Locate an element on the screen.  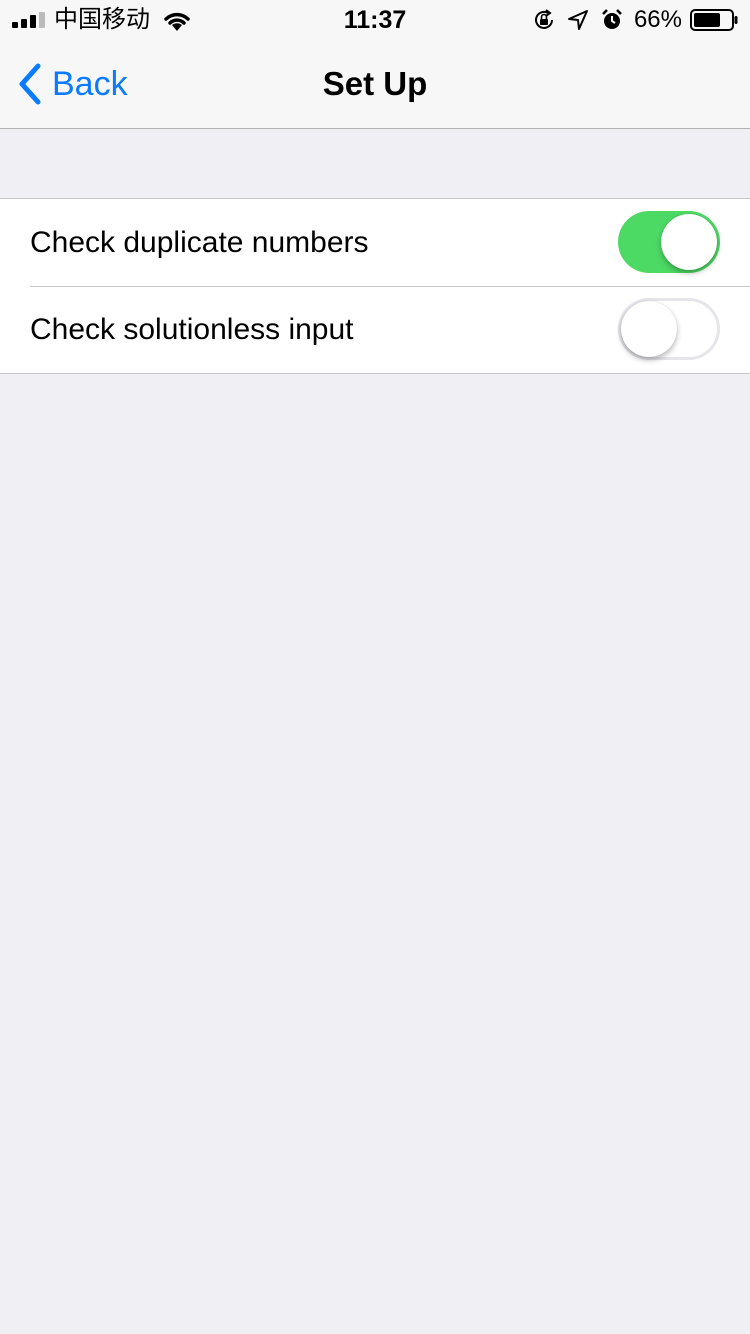
status-icons: 66% is located at coordinates (635, 20).